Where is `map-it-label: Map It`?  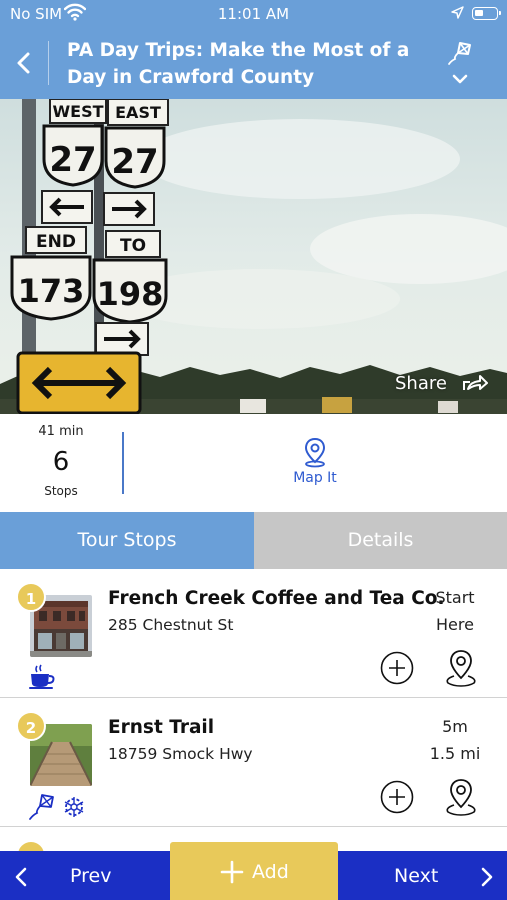 map-it-label: Map It is located at coordinates (315, 478).